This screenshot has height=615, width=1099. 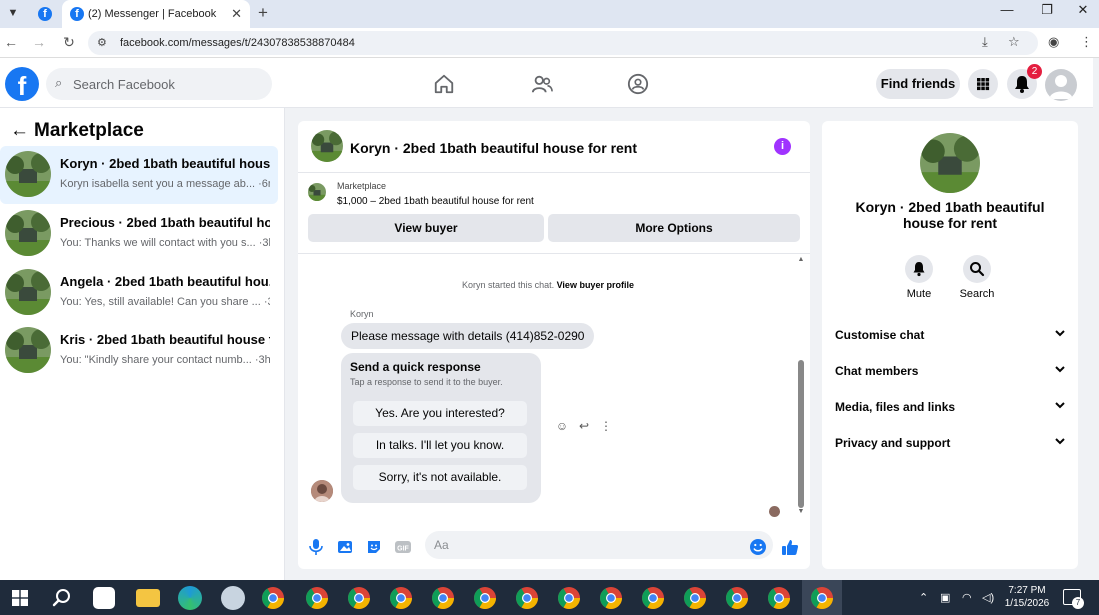 I want to click on chat-listing-thumbnail, so click(x=327, y=146).